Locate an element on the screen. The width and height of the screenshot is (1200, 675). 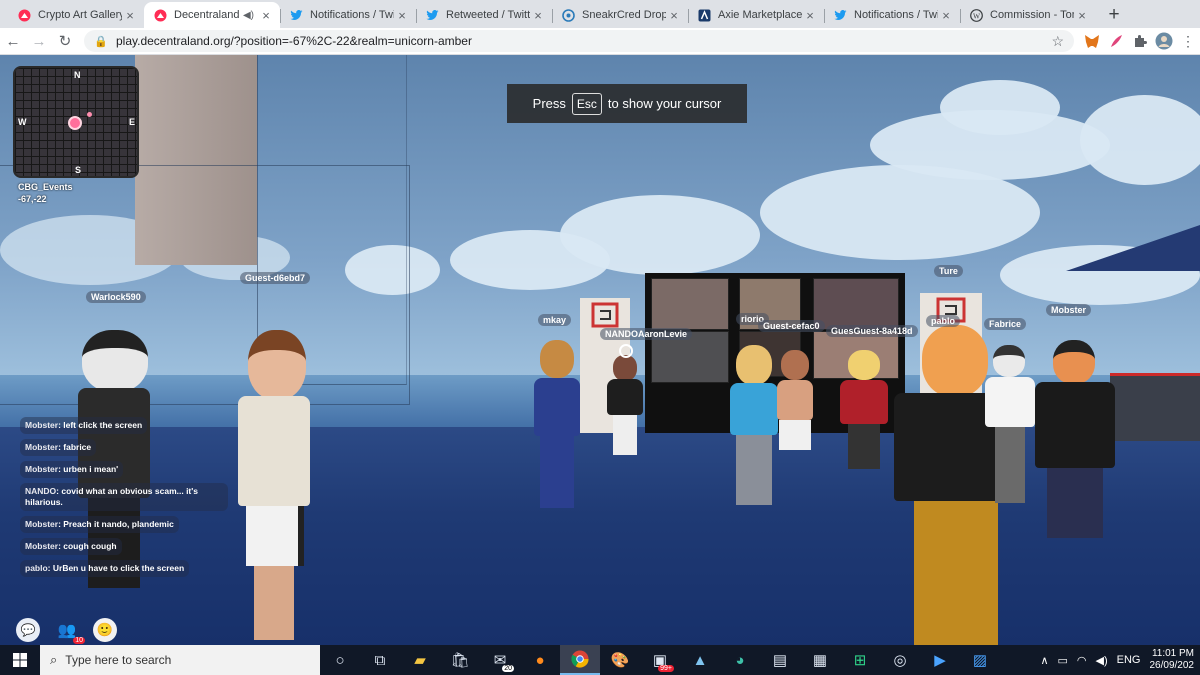
avatar-guest-d6ebd7 is located at coordinates (278, 485).